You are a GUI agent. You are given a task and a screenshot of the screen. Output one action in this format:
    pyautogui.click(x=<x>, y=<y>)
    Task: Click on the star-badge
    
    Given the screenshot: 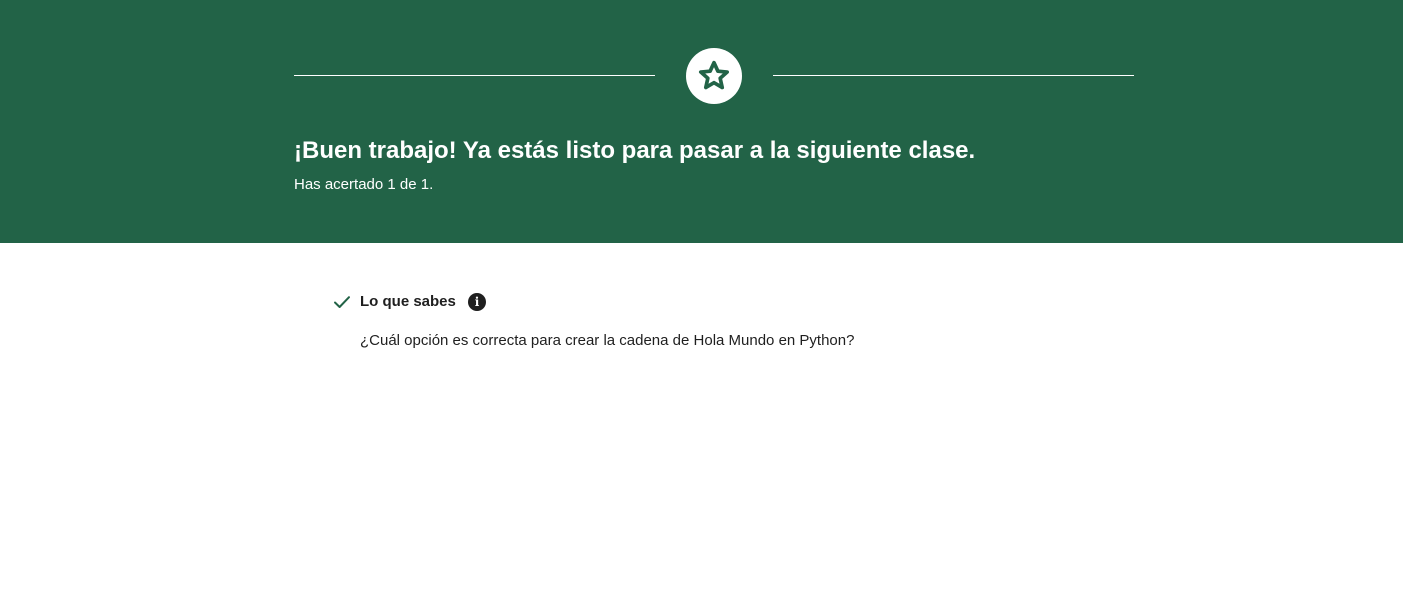 What is the action you would take?
    pyautogui.click(x=714, y=76)
    